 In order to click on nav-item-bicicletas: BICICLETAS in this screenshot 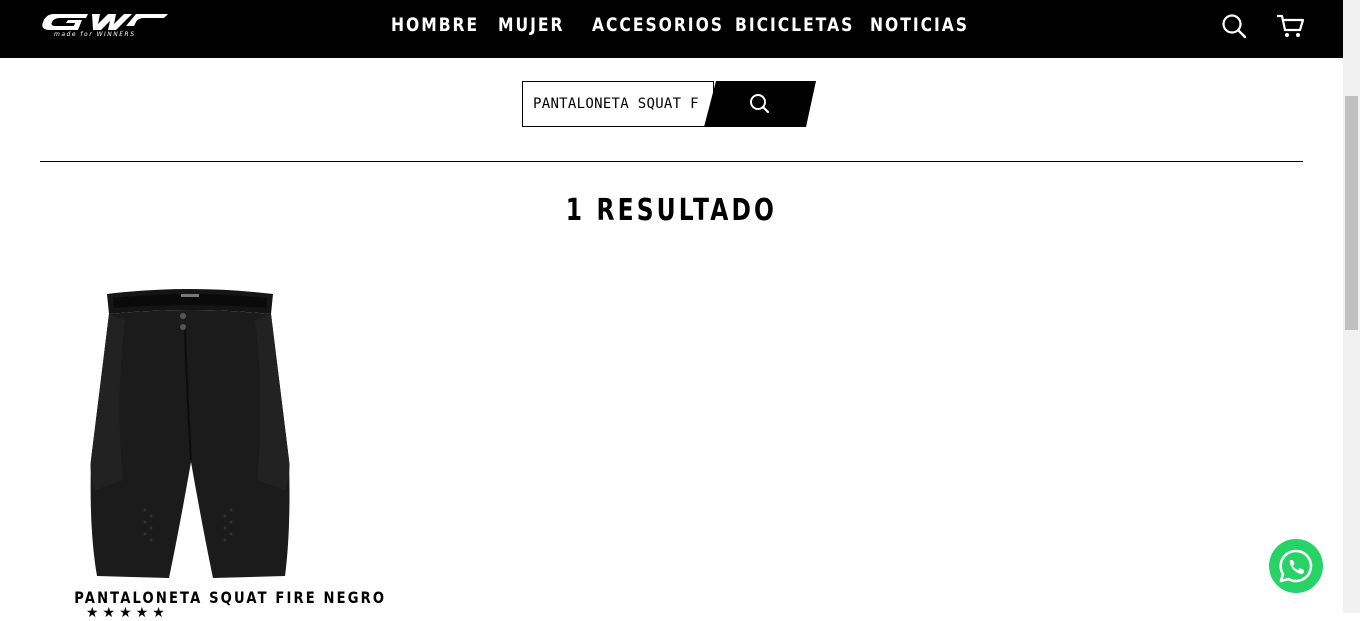, I will do `click(794, 25)`.